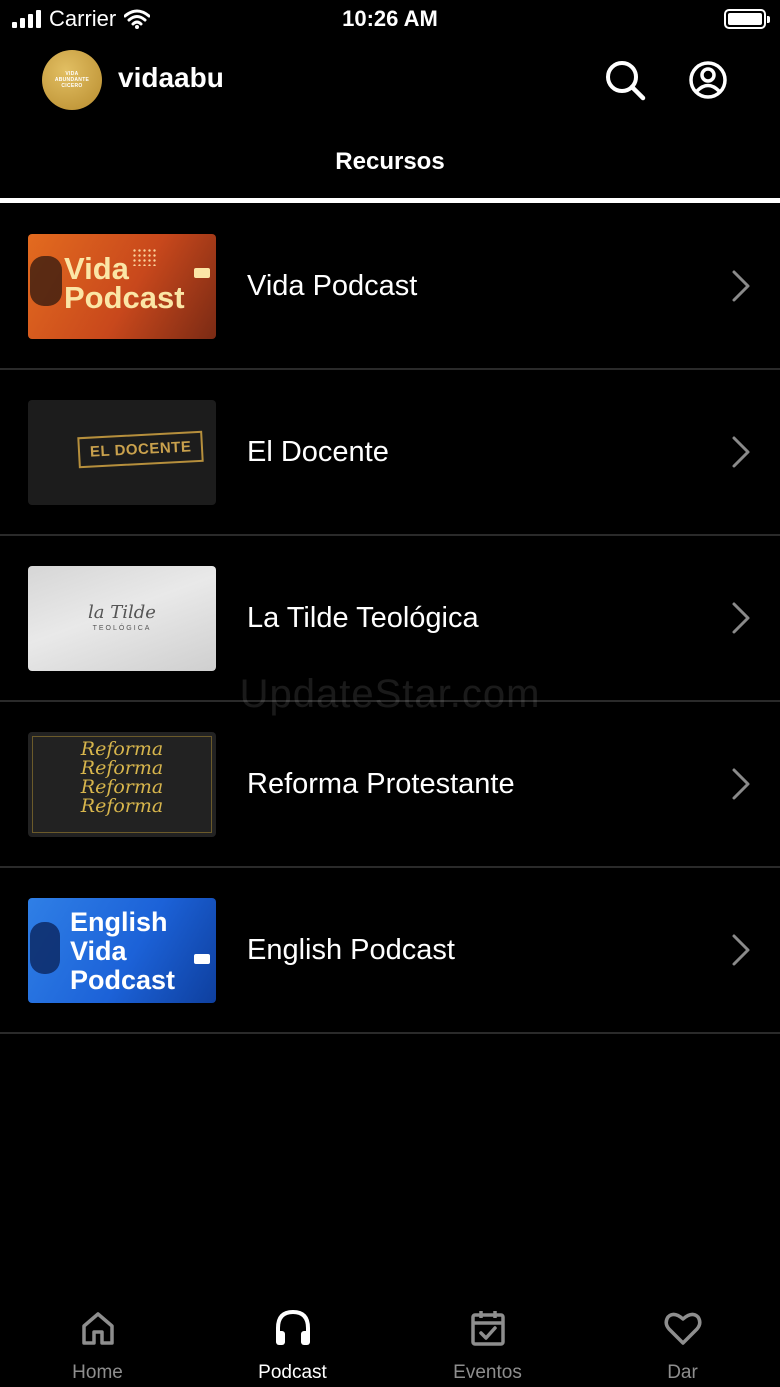 The height and width of the screenshot is (1387, 780). What do you see at coordinates (683, 1328) in the screenshot?
I see `heart-icon` at bounding box center [683, 1328].